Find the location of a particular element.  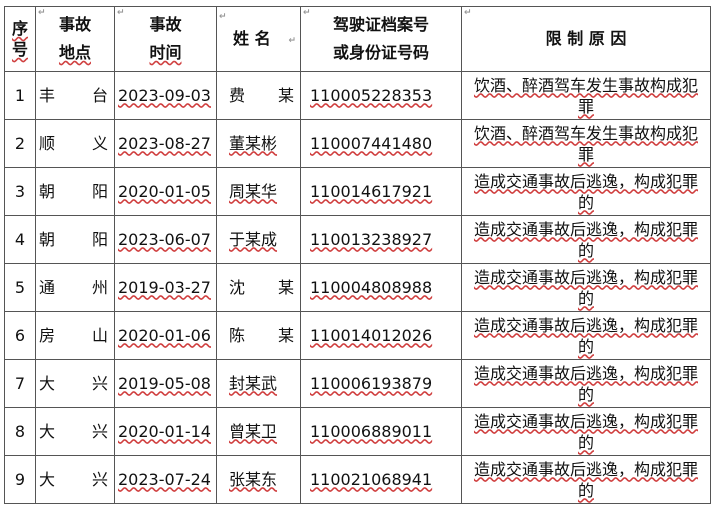

place-char: 顺 is located at coordinates (47, 143).